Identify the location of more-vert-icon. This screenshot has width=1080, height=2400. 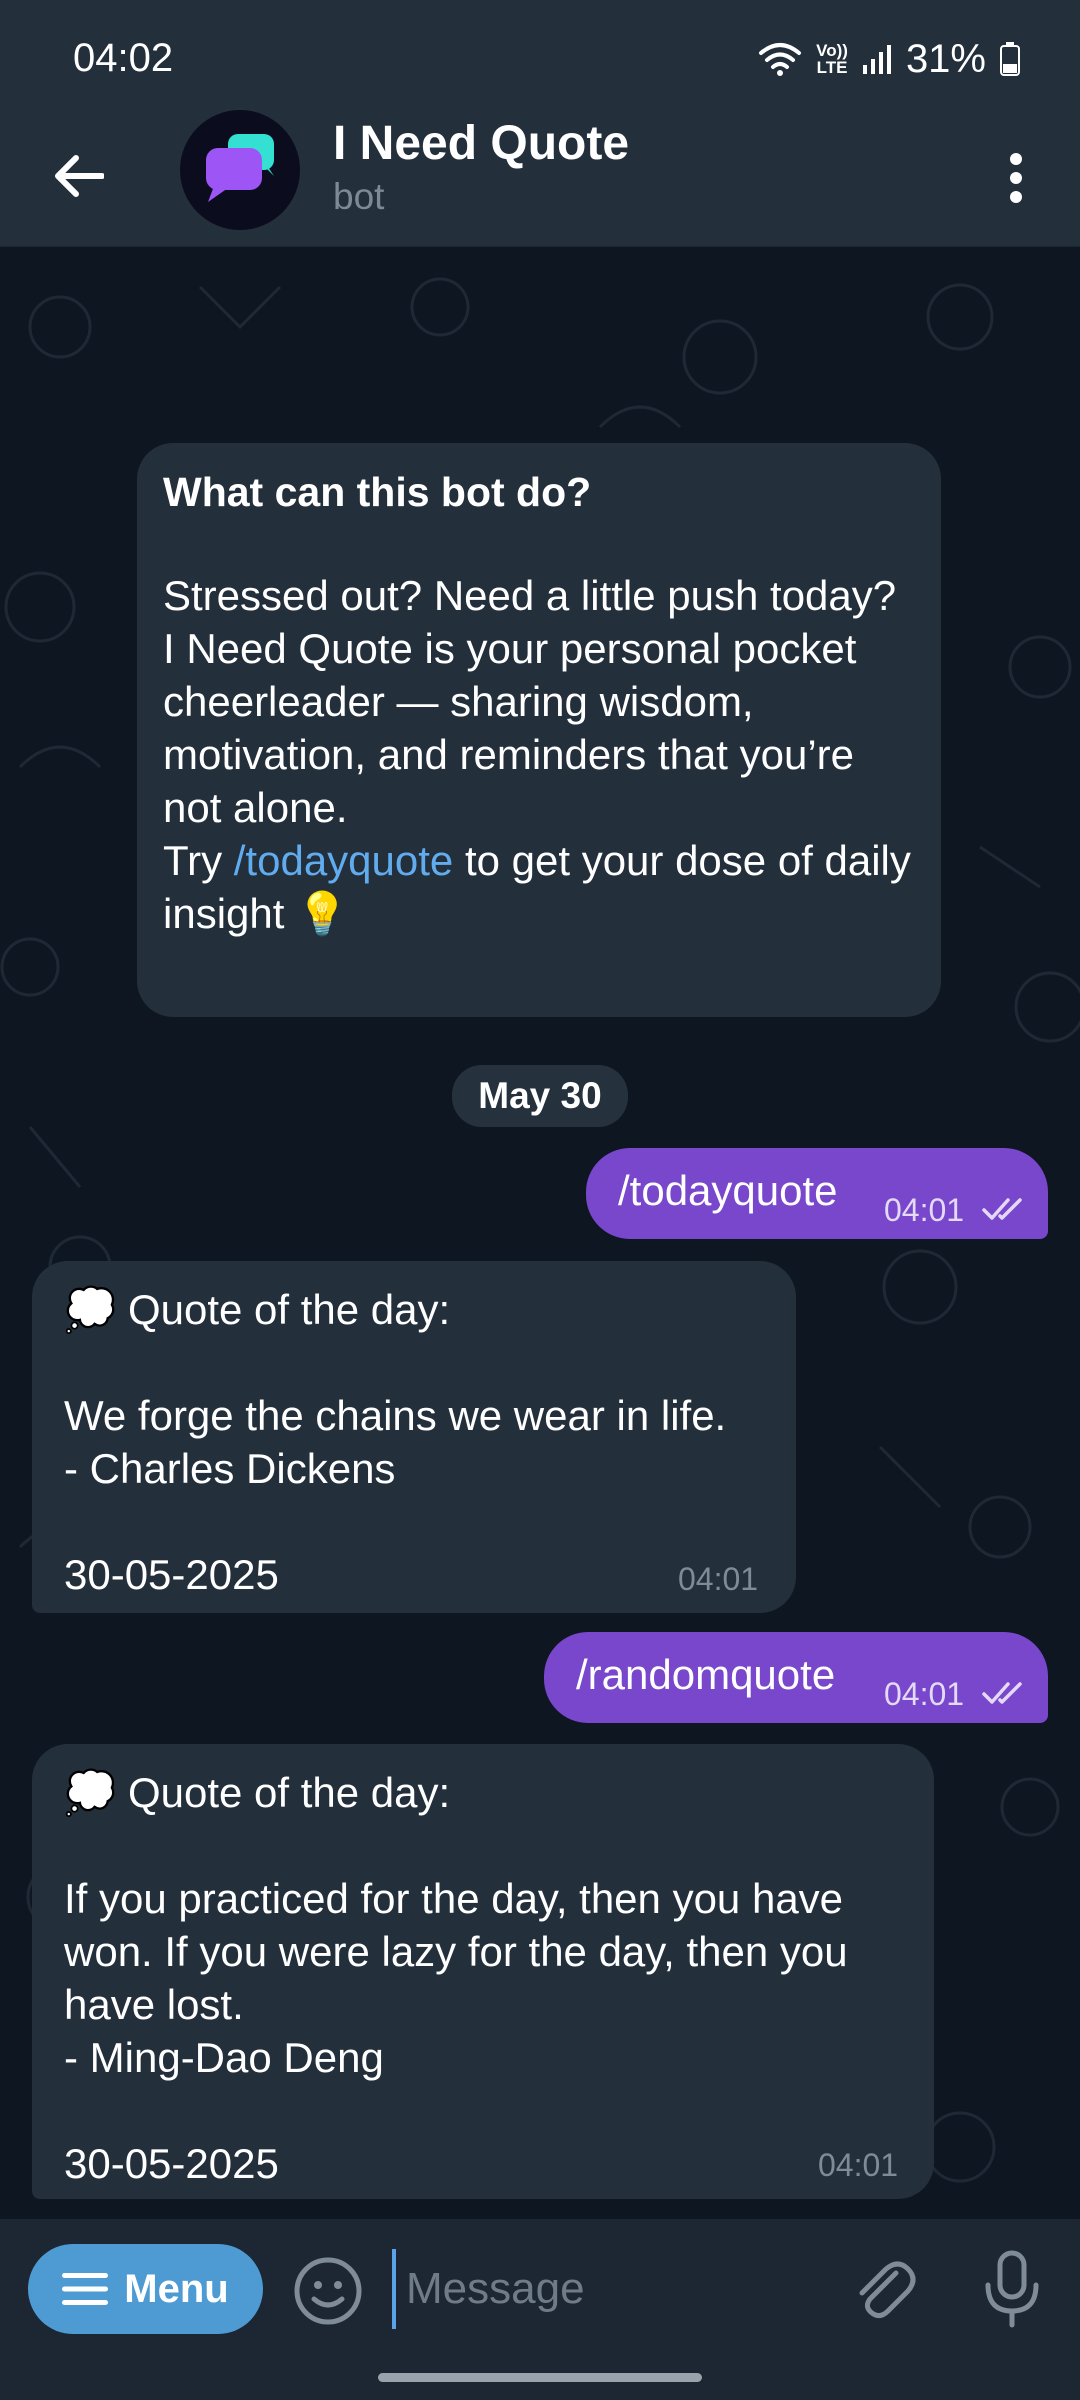
(1016, 178).